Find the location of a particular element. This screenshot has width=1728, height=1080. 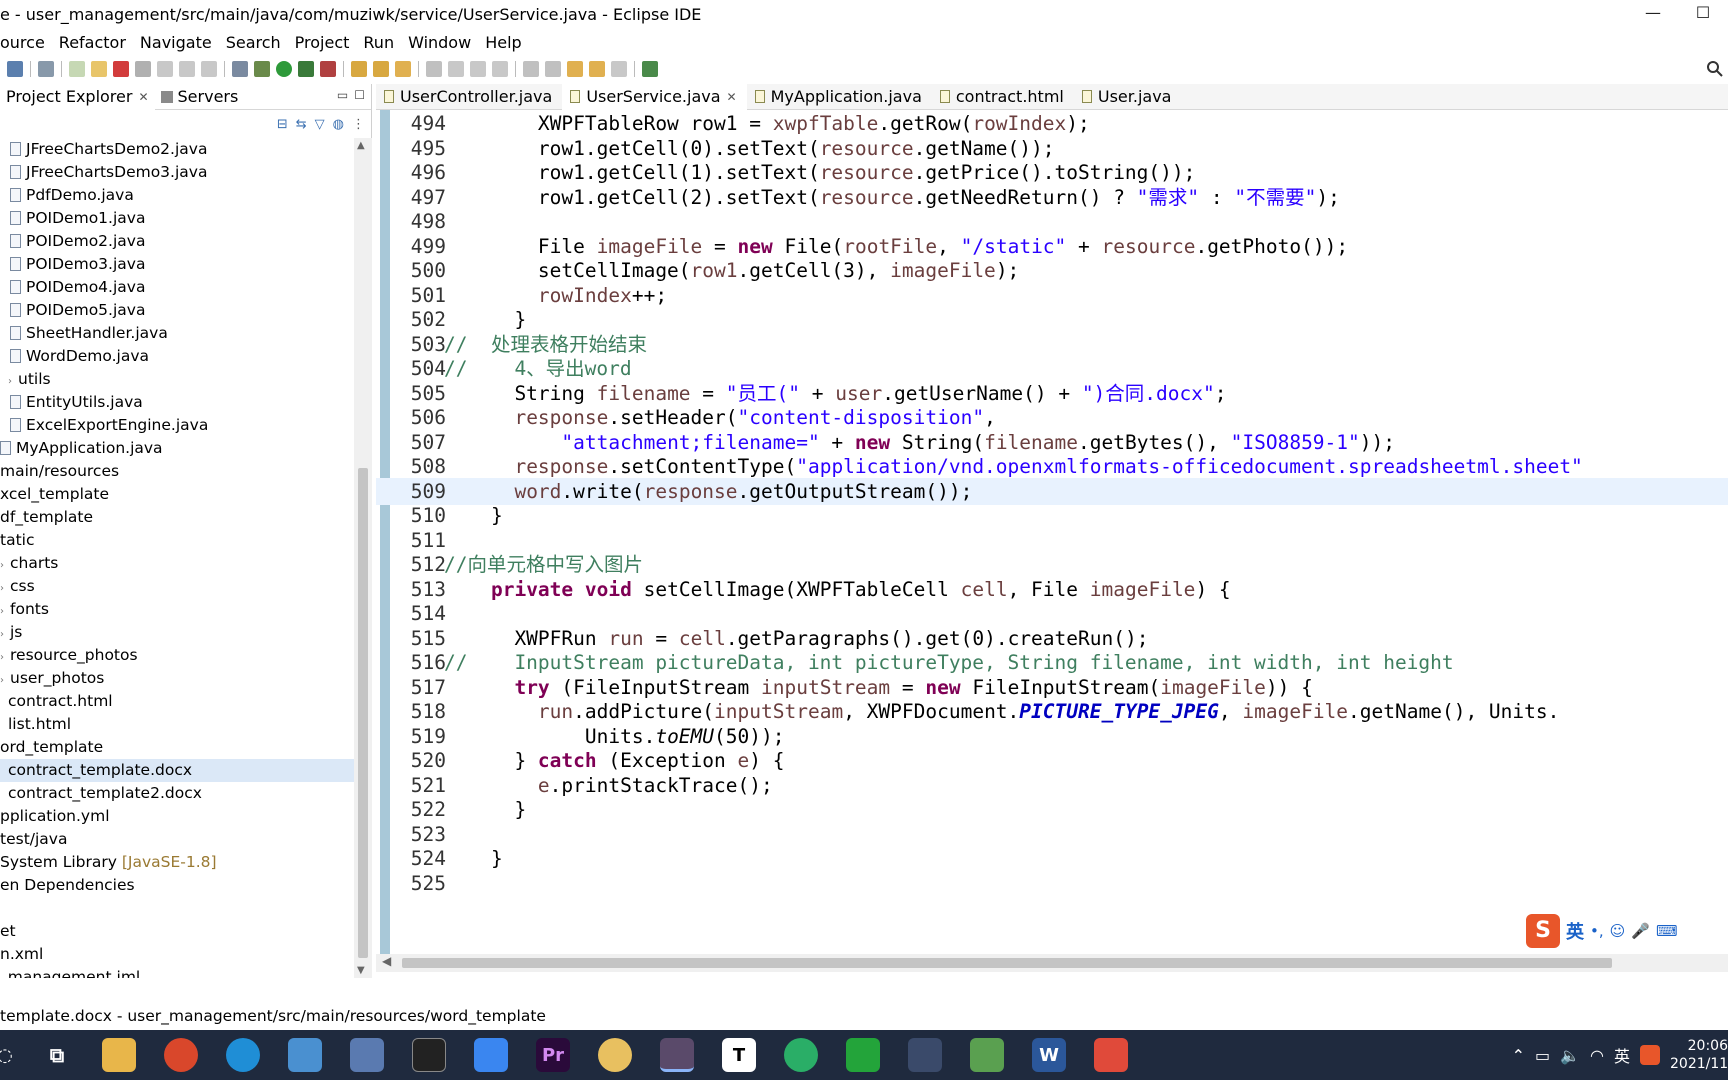

code-line: 525 is located at coordinates (1052, 883).